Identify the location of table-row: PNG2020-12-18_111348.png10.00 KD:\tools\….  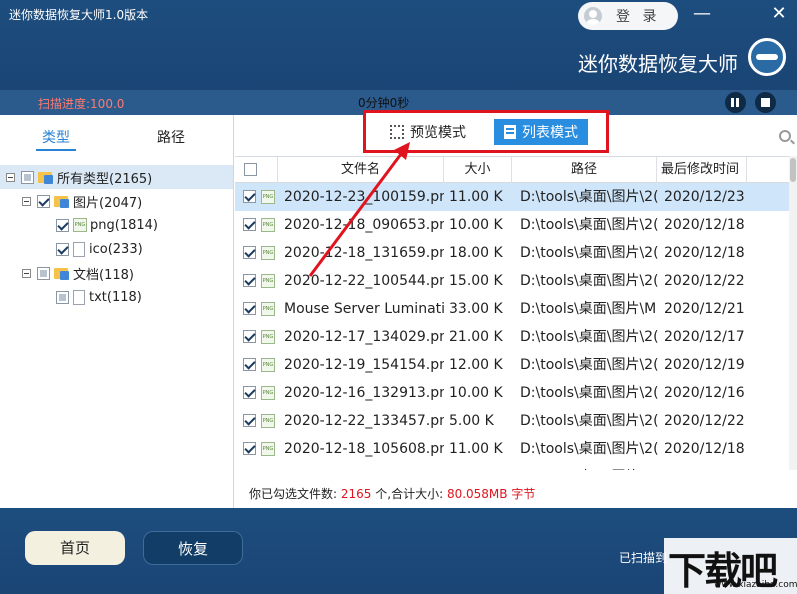
(512, 466).